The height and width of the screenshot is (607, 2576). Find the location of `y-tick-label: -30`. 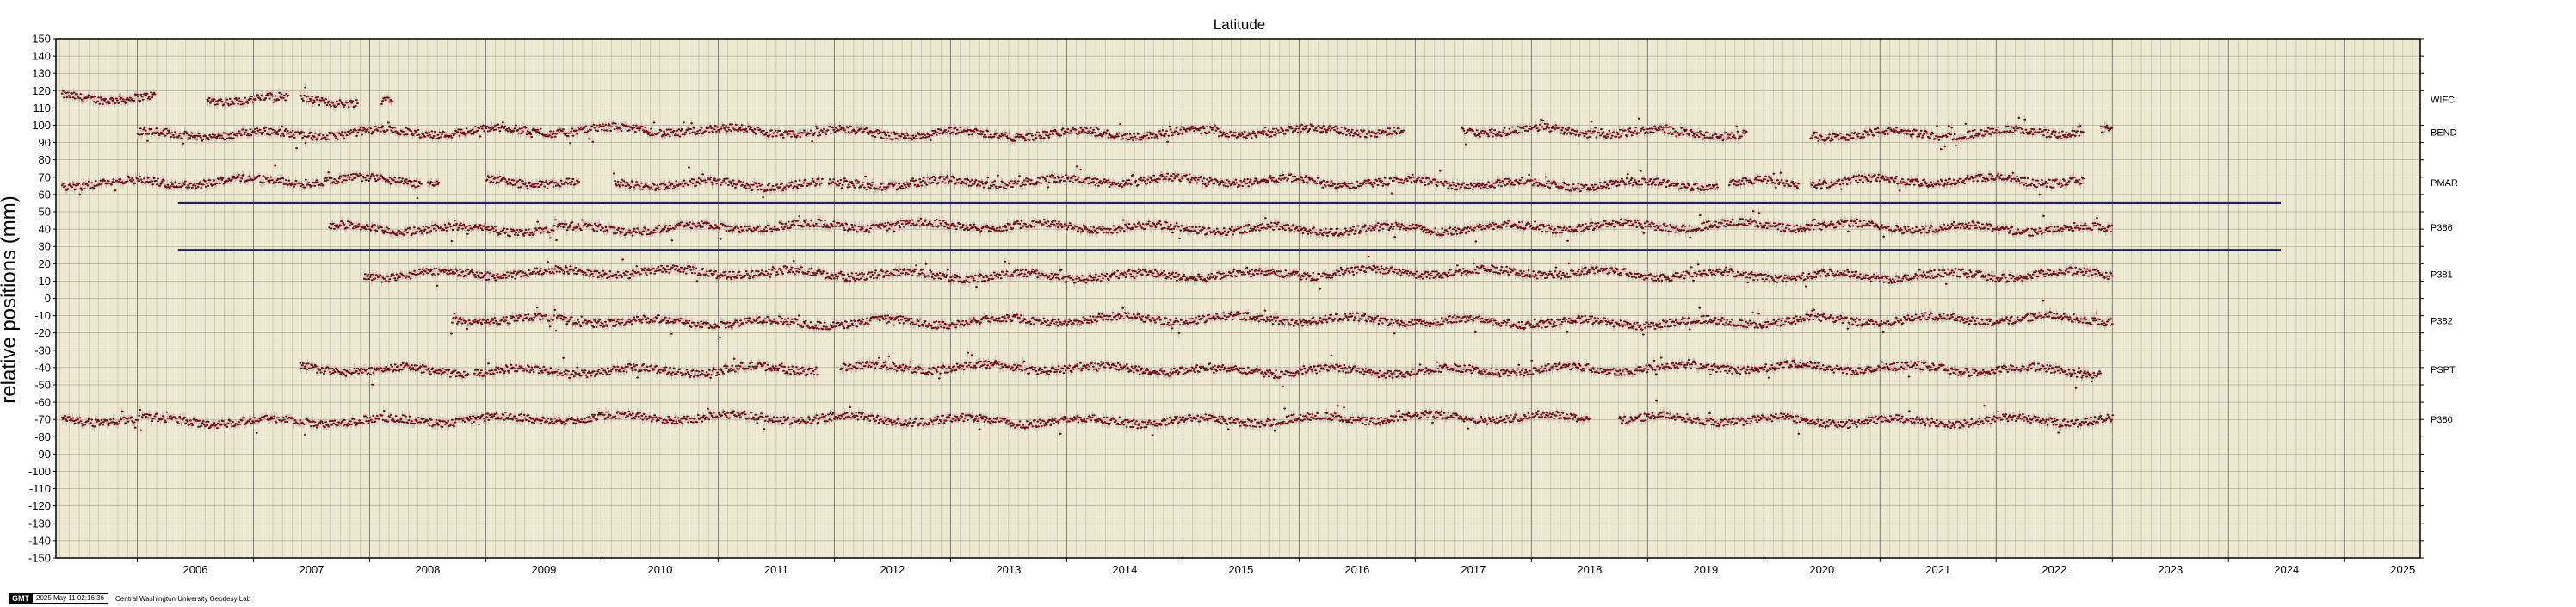

y-tick-label: -30 is located at coordinates (42, 350).